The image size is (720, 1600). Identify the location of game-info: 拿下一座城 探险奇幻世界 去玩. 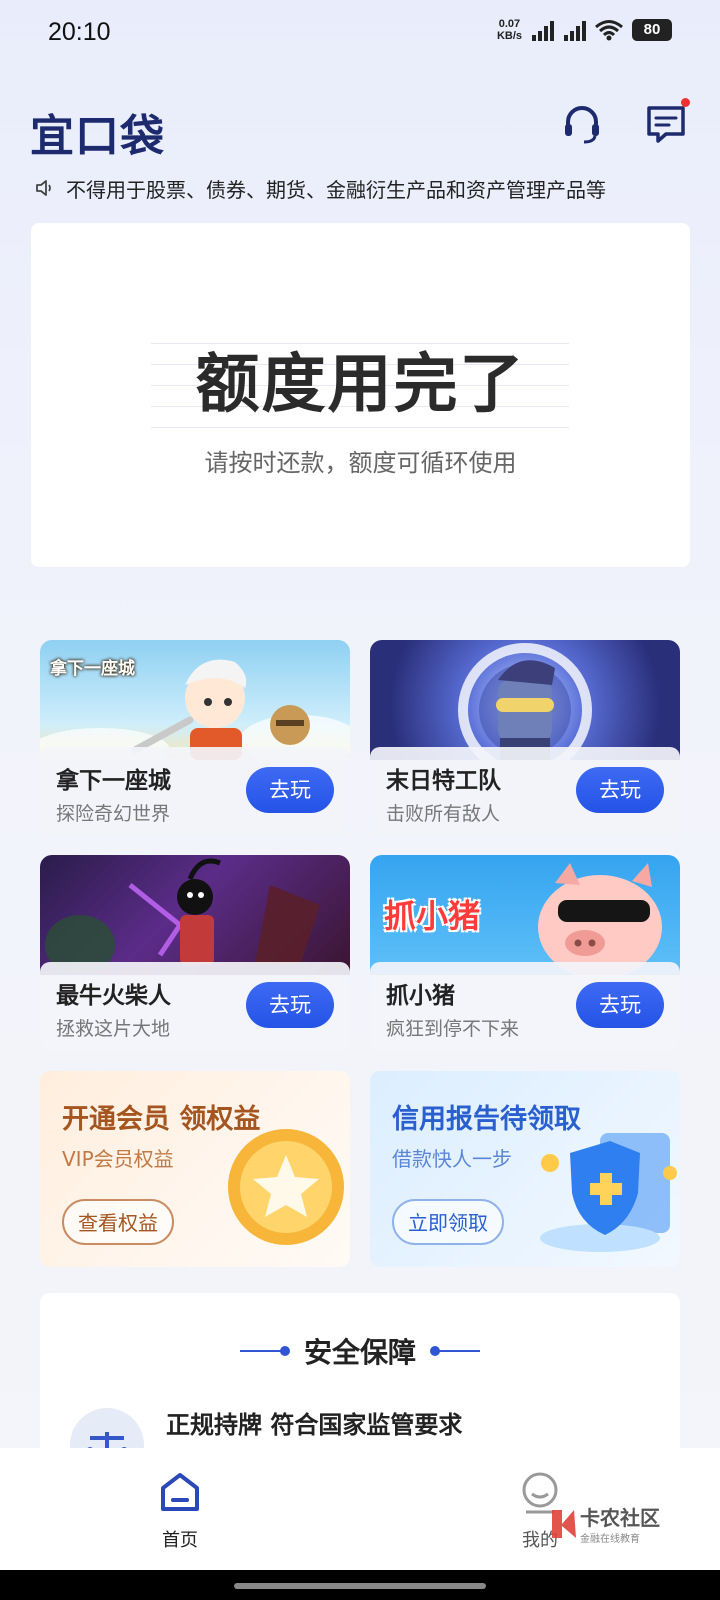
(195, 792).